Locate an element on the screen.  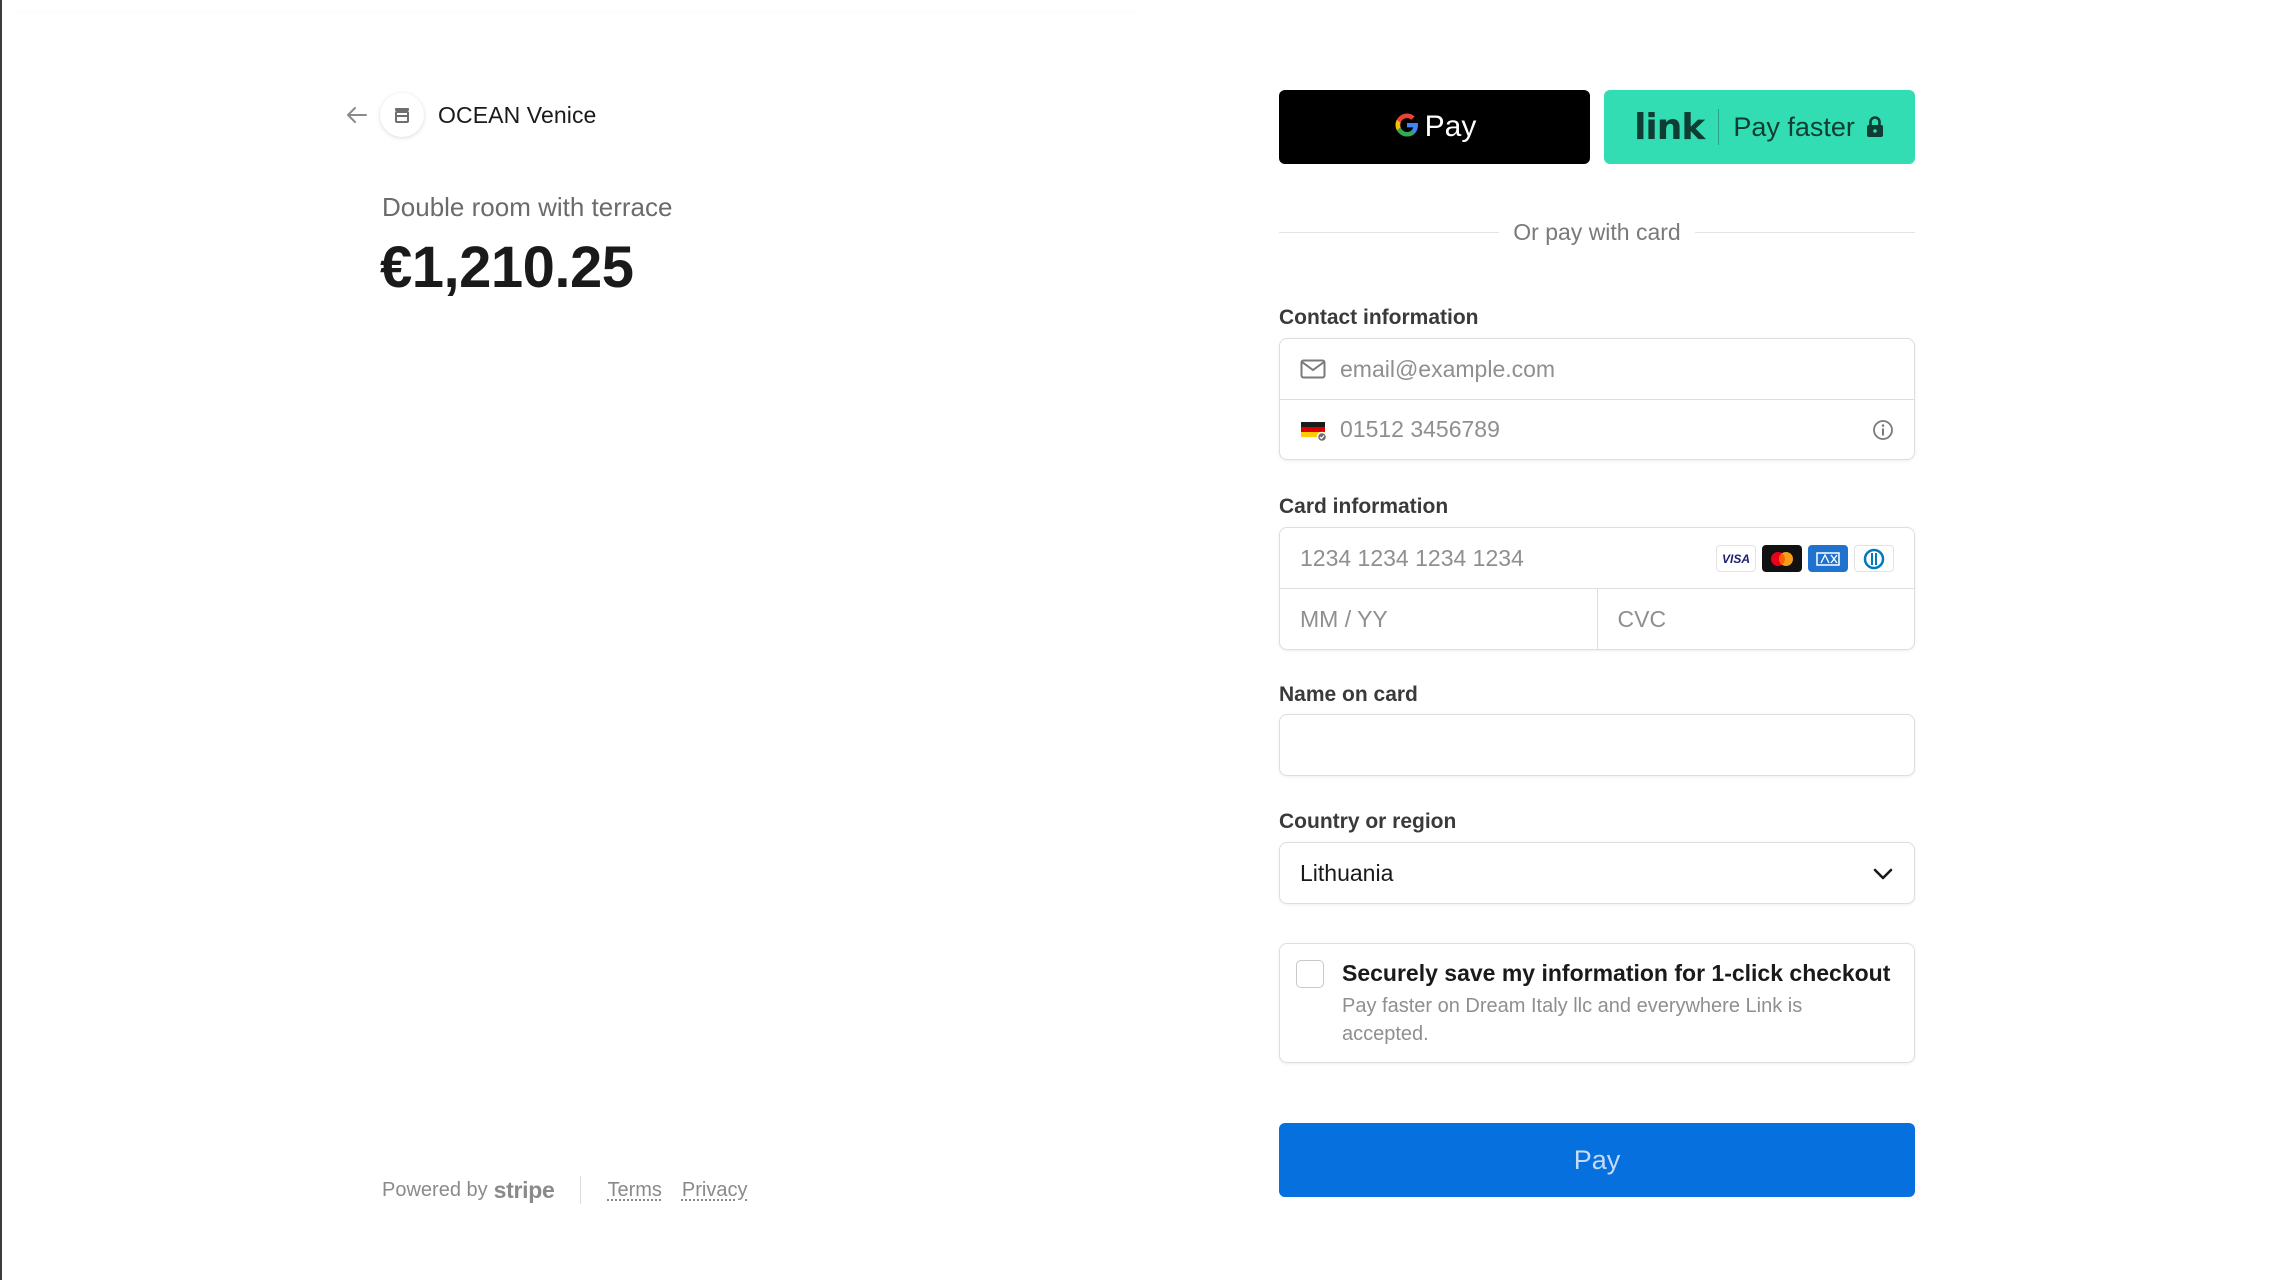
contact-fields: email@example.com 01512 3456789 is located at coordinates (1597, 399).